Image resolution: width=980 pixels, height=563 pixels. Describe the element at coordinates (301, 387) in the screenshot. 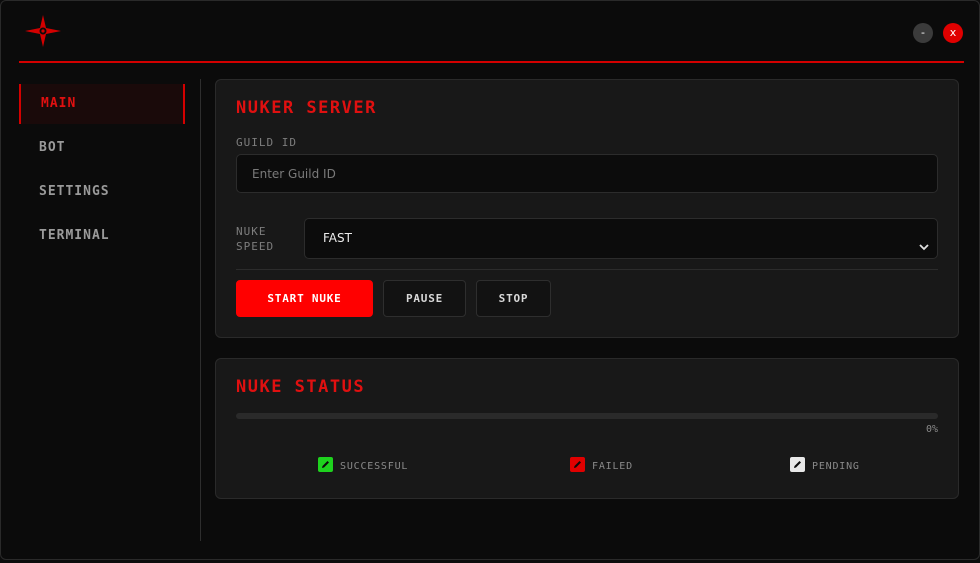

I see `panel-title: NUKE STATUS` at that location.